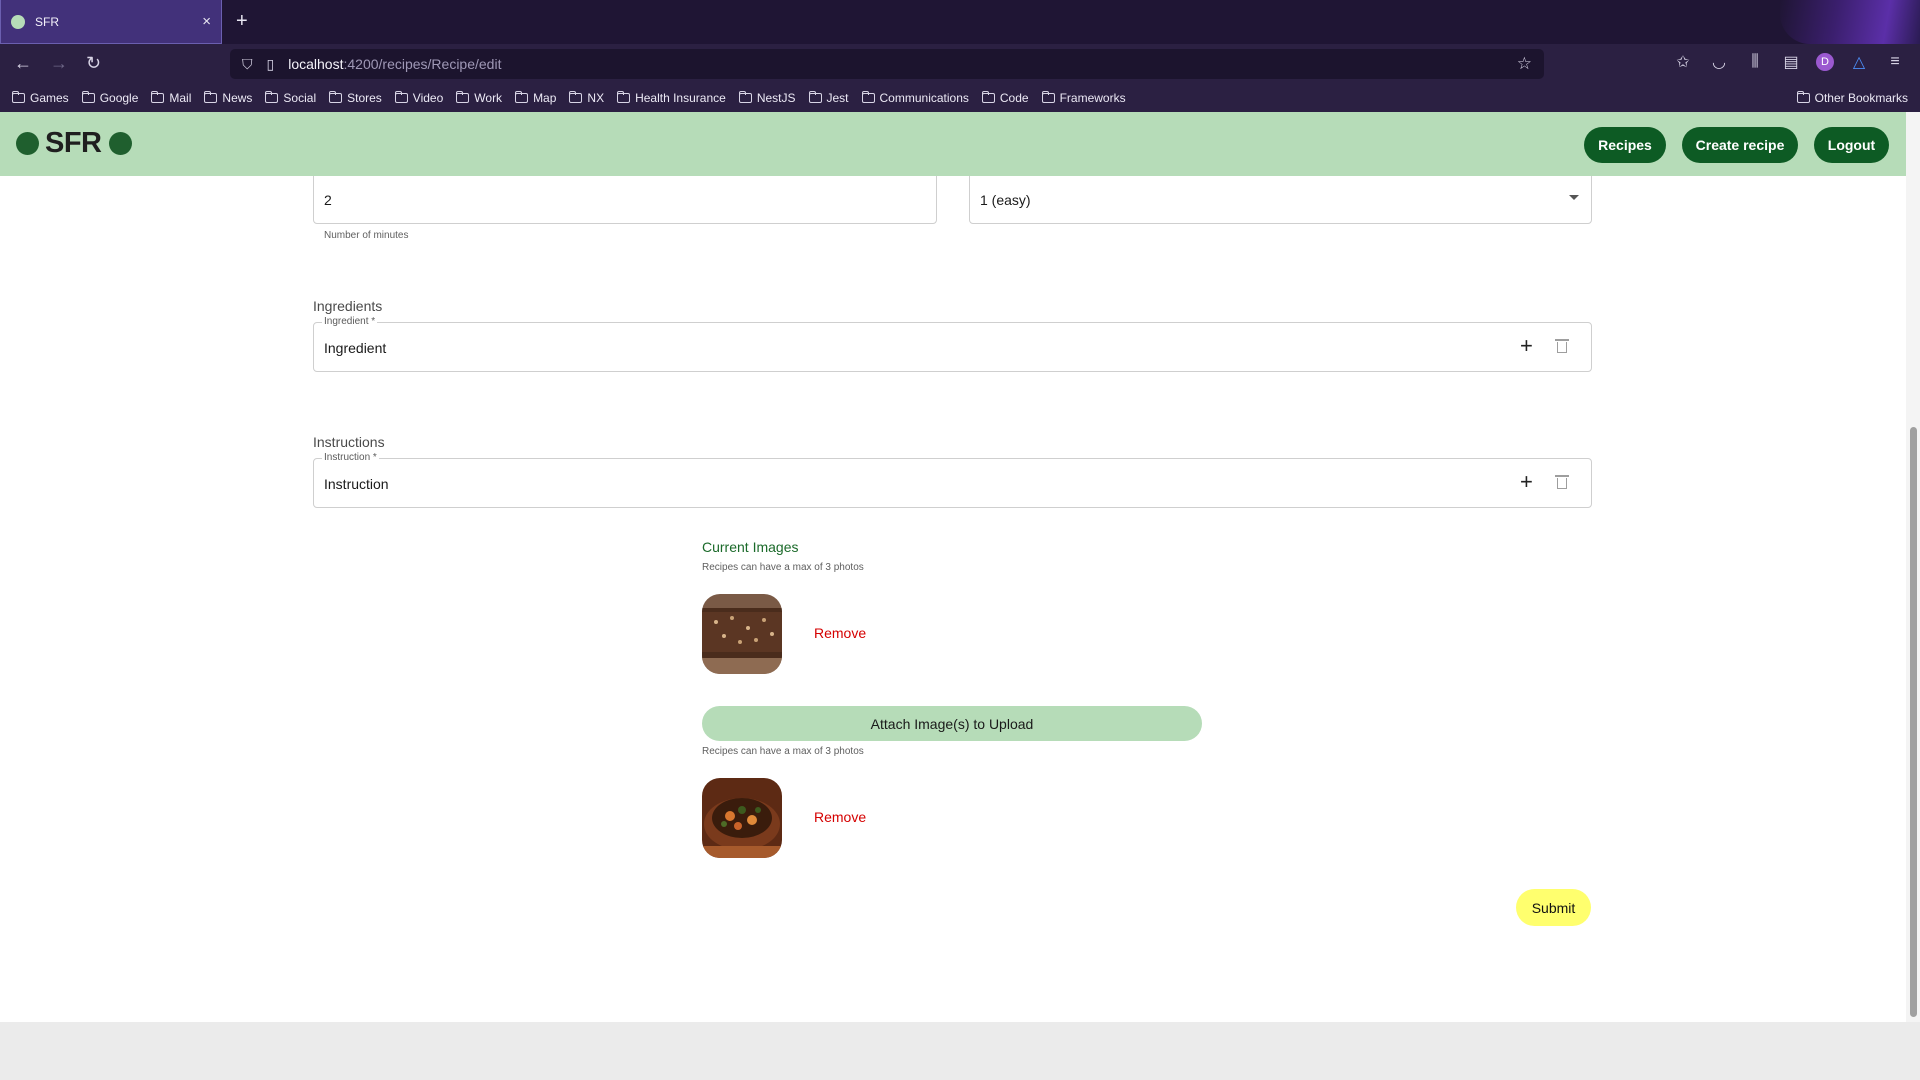  What do you see at coordinates (366, 235) in the screenshot?
I see `cook-time-hint: Number of minutes` at bounding box center [366, 235].